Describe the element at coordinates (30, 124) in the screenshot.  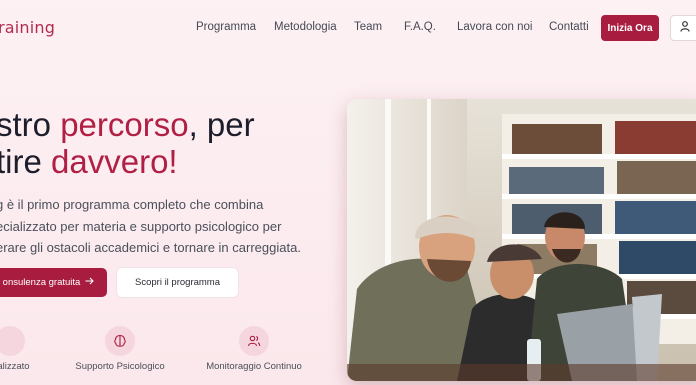
I see `headline-text: stro` at that location.